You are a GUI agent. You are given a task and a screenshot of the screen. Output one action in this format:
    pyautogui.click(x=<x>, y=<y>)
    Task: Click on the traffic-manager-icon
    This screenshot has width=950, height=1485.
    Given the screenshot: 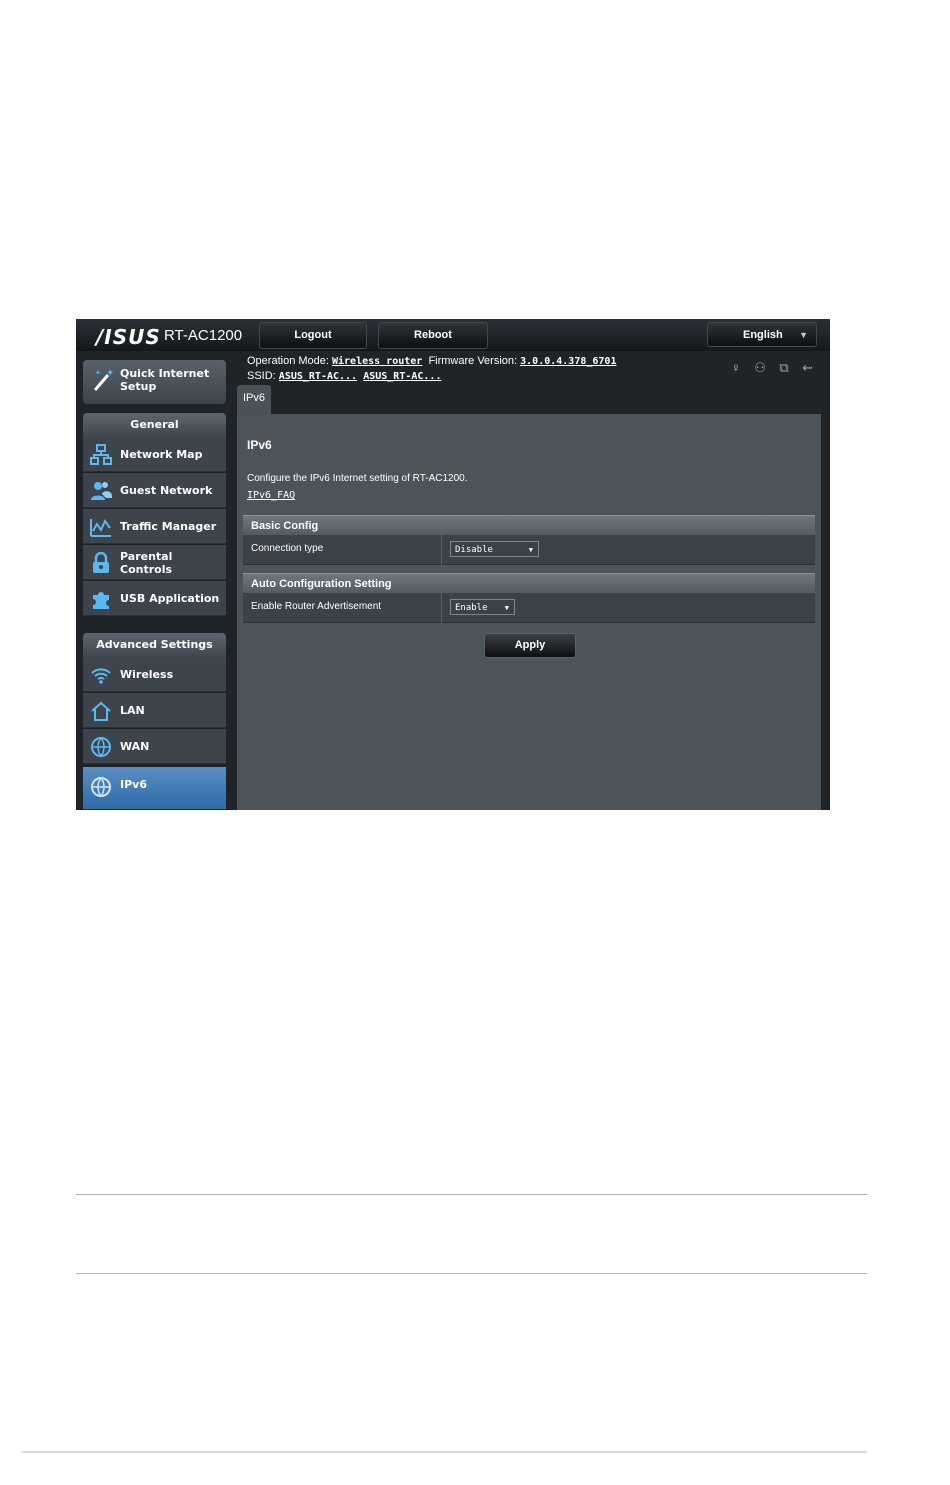 What is the action you would take?
    pyautogui.click(x=100, y=527)
    